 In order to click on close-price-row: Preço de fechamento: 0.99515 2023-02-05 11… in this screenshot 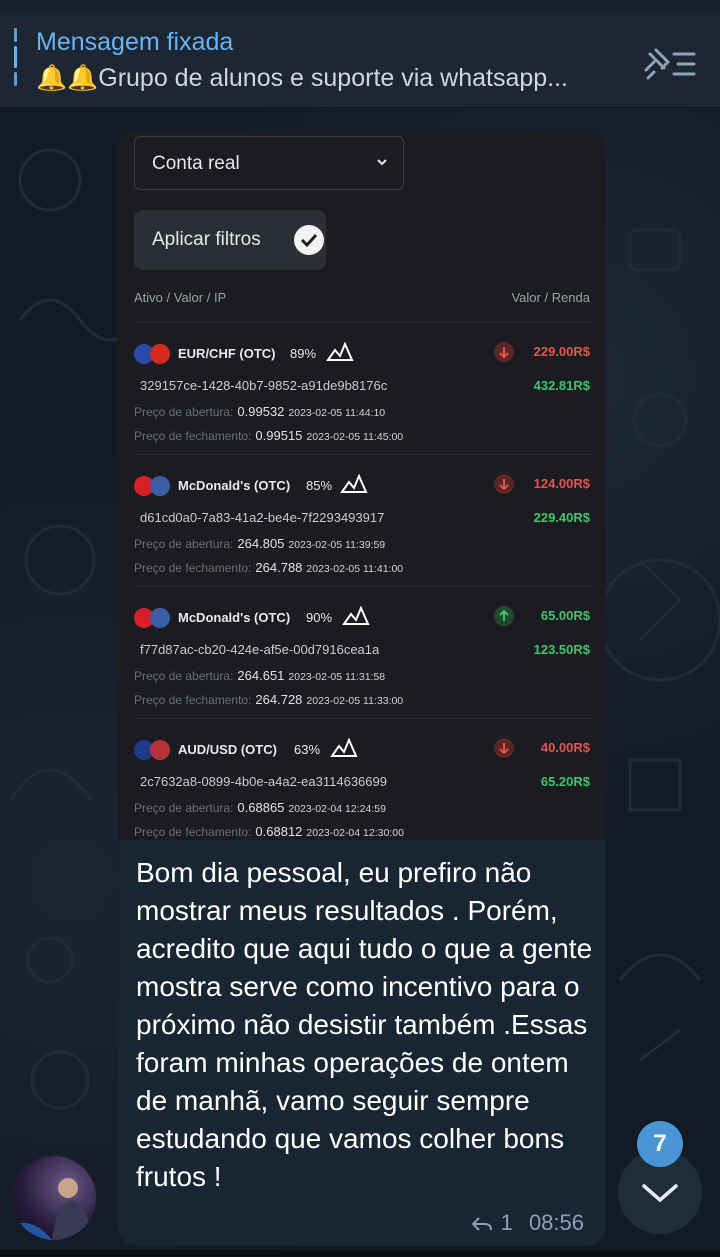, I will do `click(269, 435)`.